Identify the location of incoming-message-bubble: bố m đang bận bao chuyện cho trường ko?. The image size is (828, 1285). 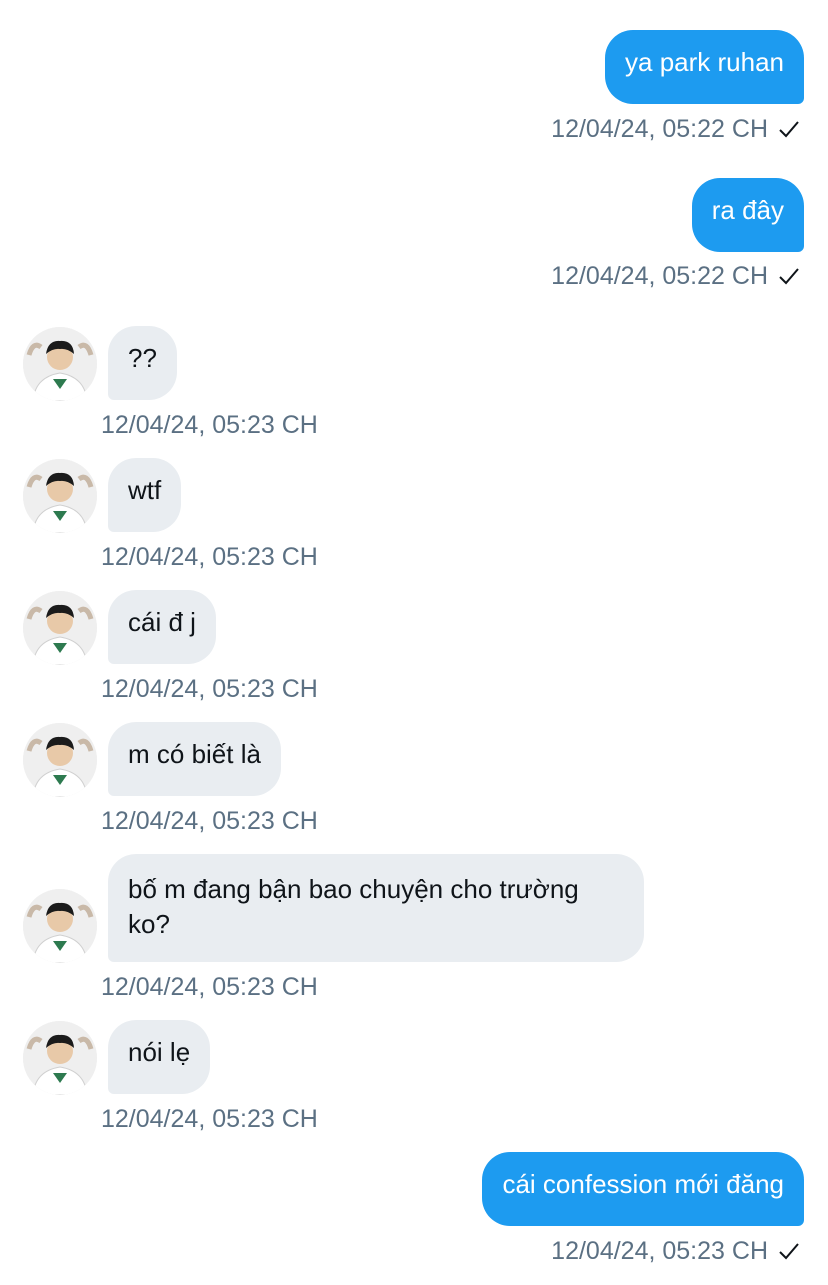
(376, 908).